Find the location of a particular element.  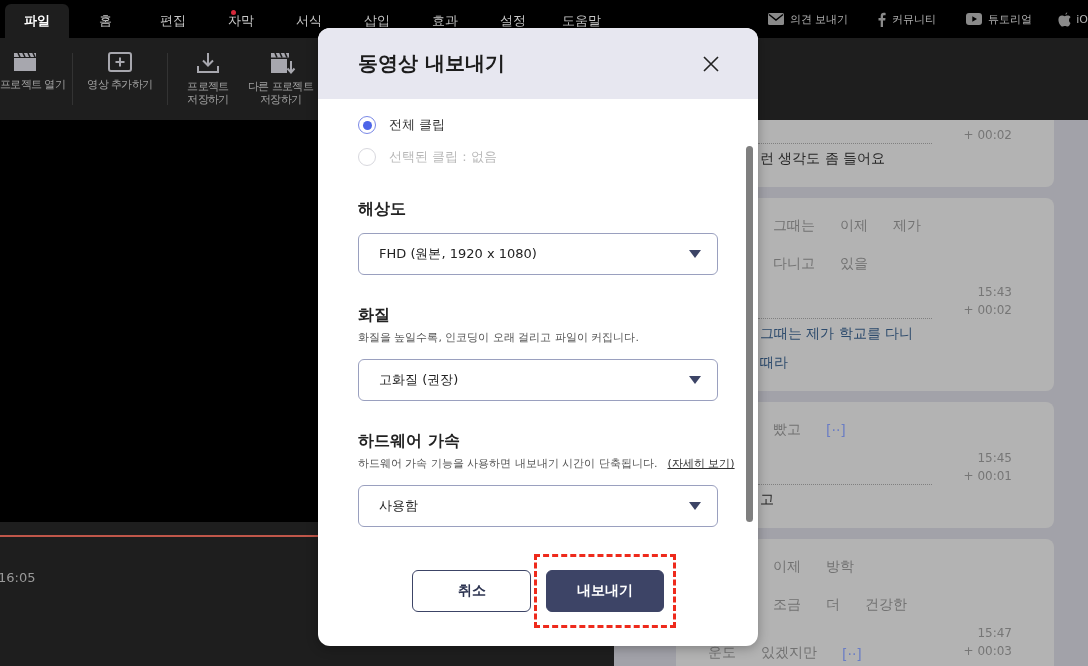

duration: + 00:03 is located at coordinates (987, 651).